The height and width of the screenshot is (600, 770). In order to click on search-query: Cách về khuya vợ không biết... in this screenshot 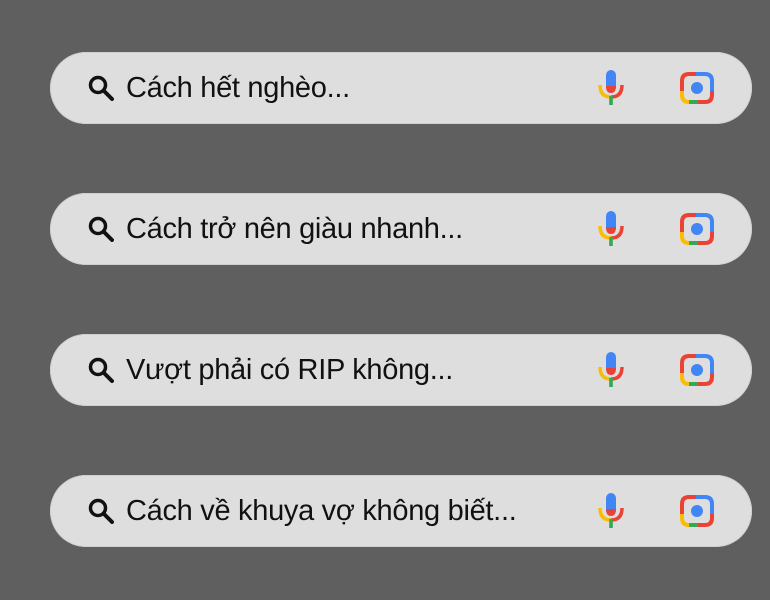, I will do `click(322, 511)`.